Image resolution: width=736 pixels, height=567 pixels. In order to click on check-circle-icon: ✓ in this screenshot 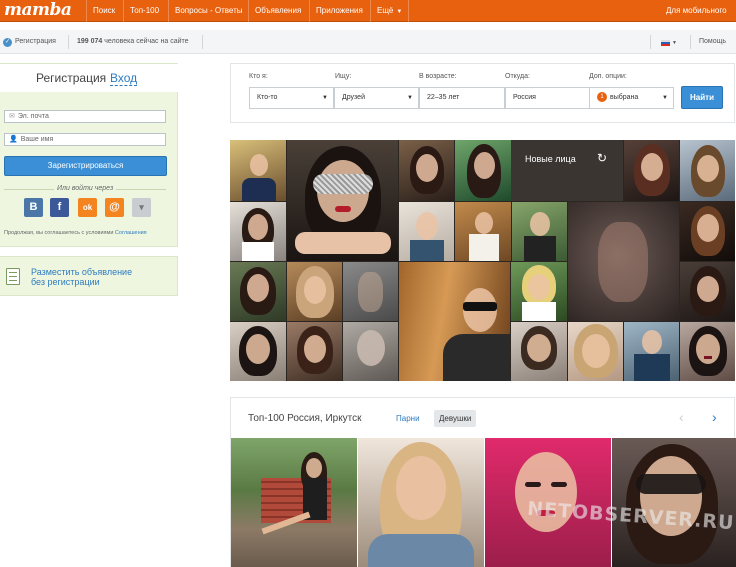, I will do `click(7, 42)`.